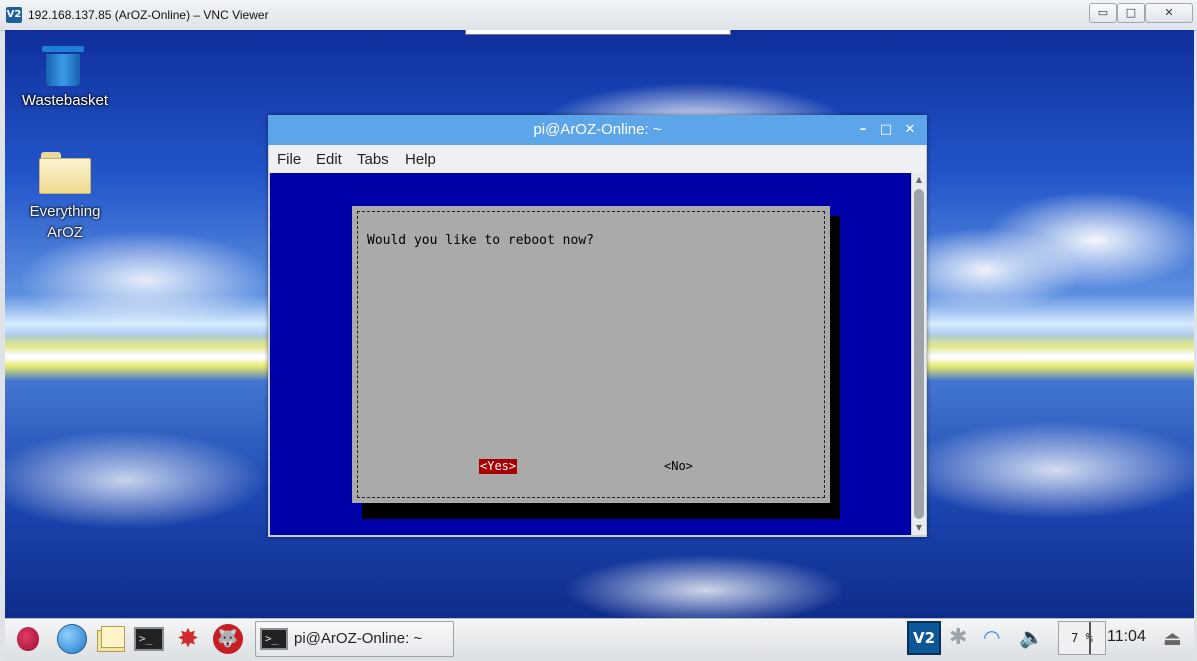 This screenshot has height=661, width=1197. Describe the element at coordinates (598, 32) in the screenshot. I see `vnc-toolbar-grip` at that location.